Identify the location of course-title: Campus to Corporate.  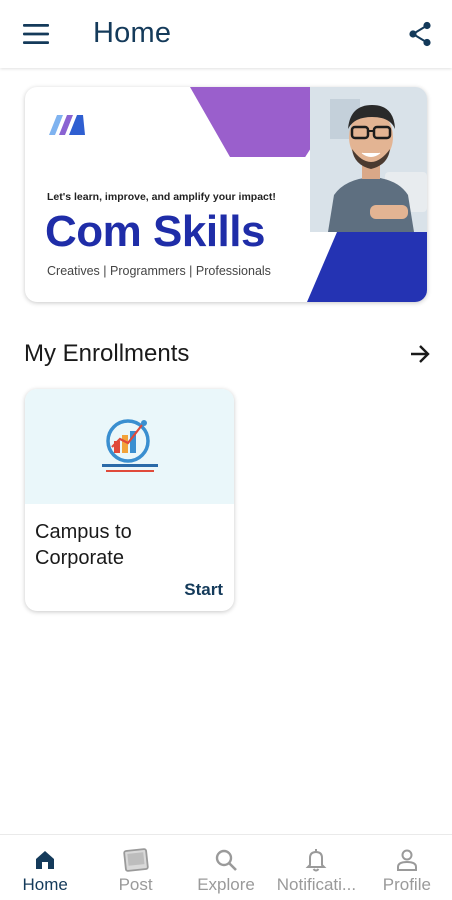
(83, 545).